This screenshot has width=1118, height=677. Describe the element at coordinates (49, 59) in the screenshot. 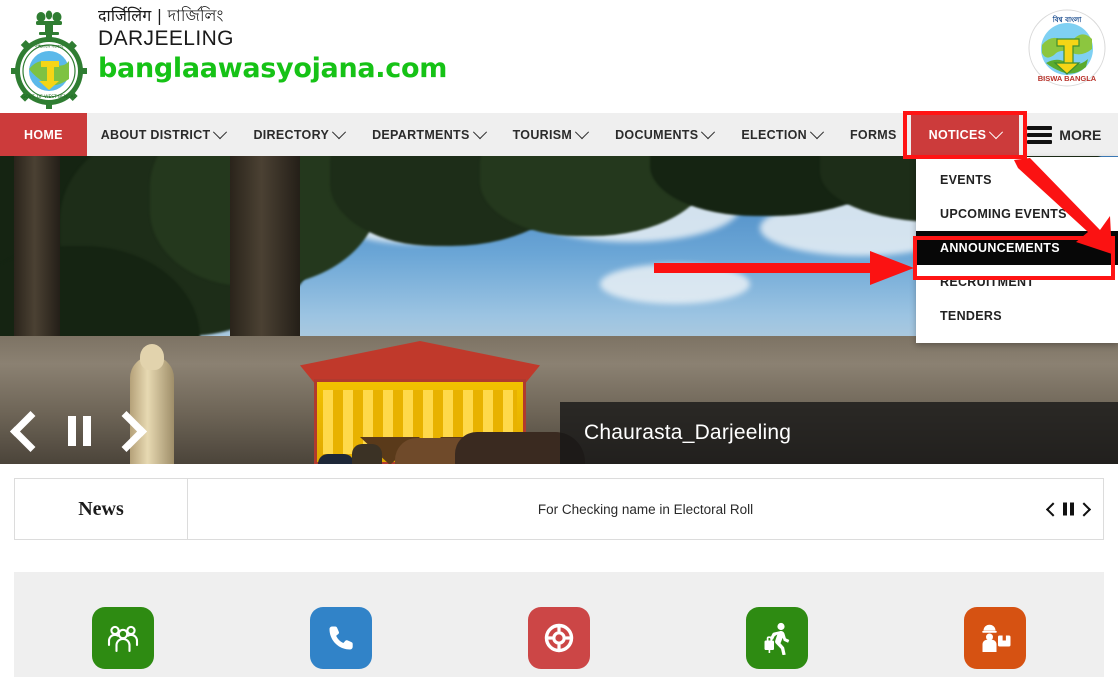

I see `india-national-emblem-district-seal-icon: পশ্চিমবঙ্গ সরকার GOVT. OF WEST BENGAL` at that location.